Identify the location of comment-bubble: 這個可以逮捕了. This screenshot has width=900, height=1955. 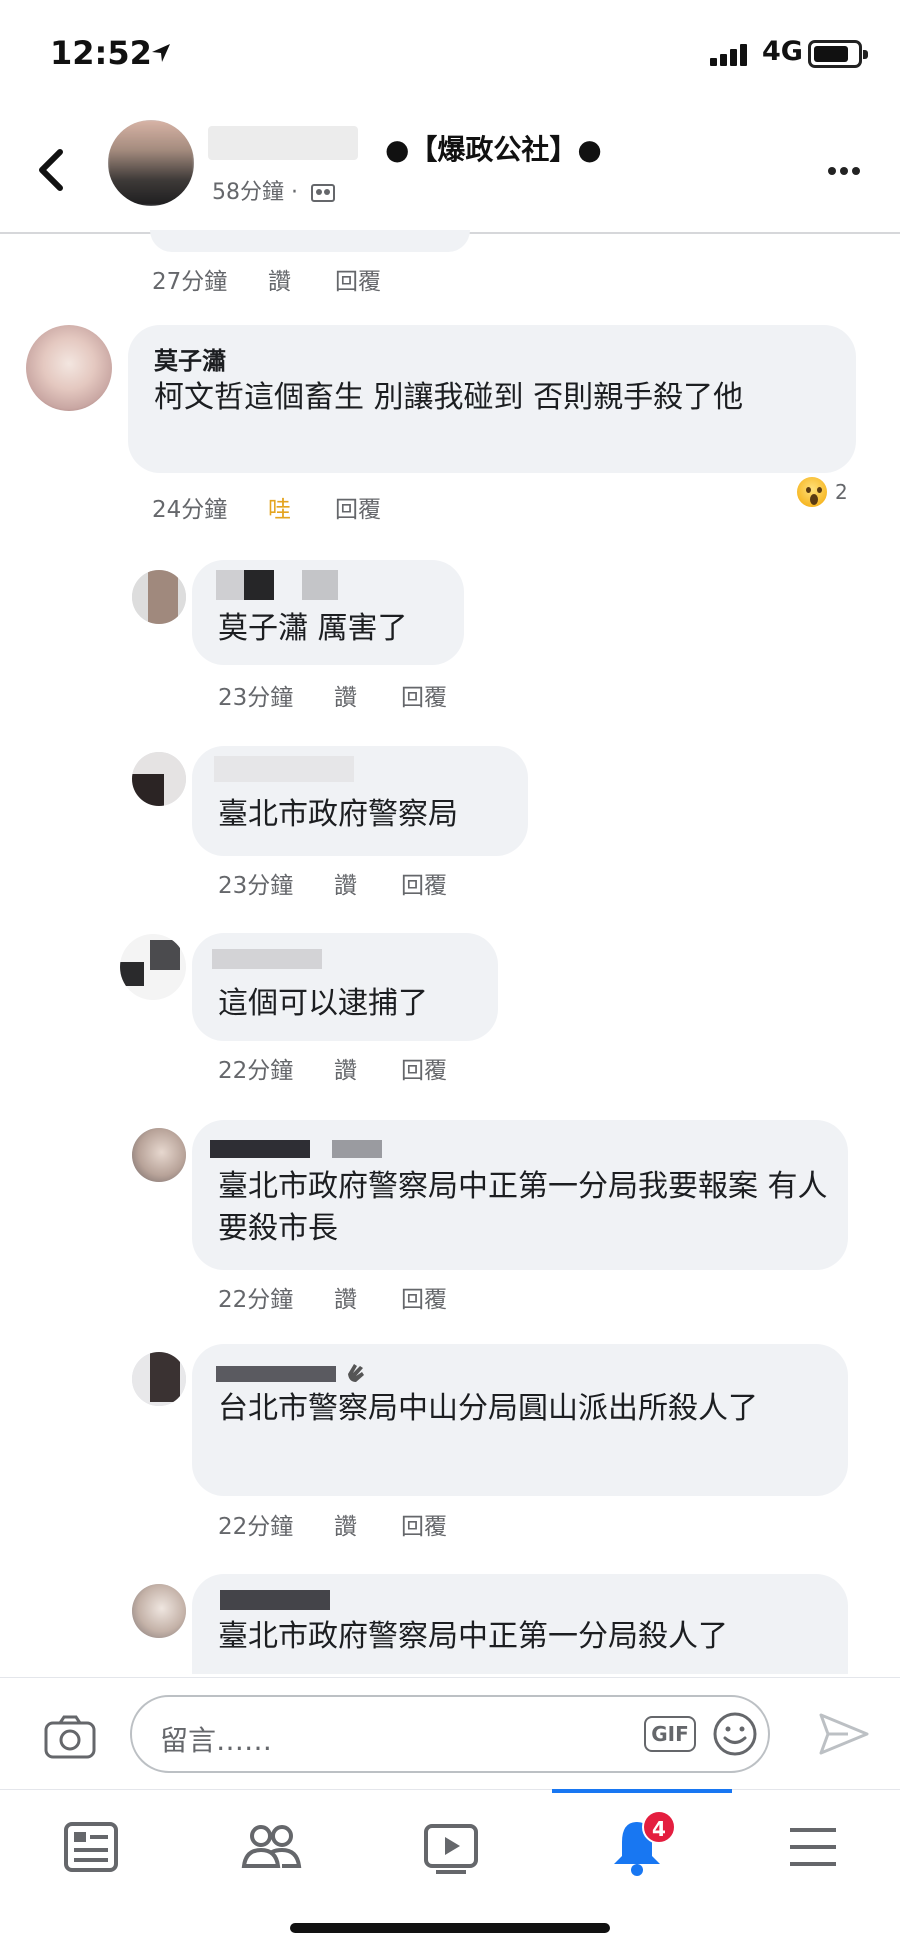
(345, 987).